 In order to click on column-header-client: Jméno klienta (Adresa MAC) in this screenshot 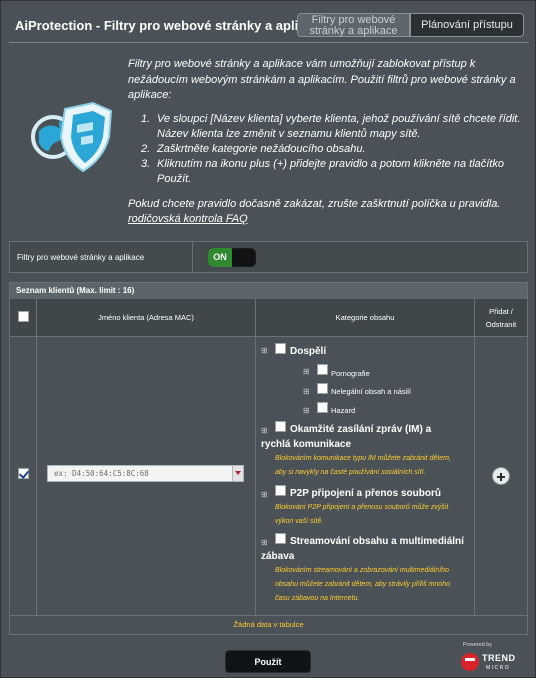, I will do `click(146, 317)`.